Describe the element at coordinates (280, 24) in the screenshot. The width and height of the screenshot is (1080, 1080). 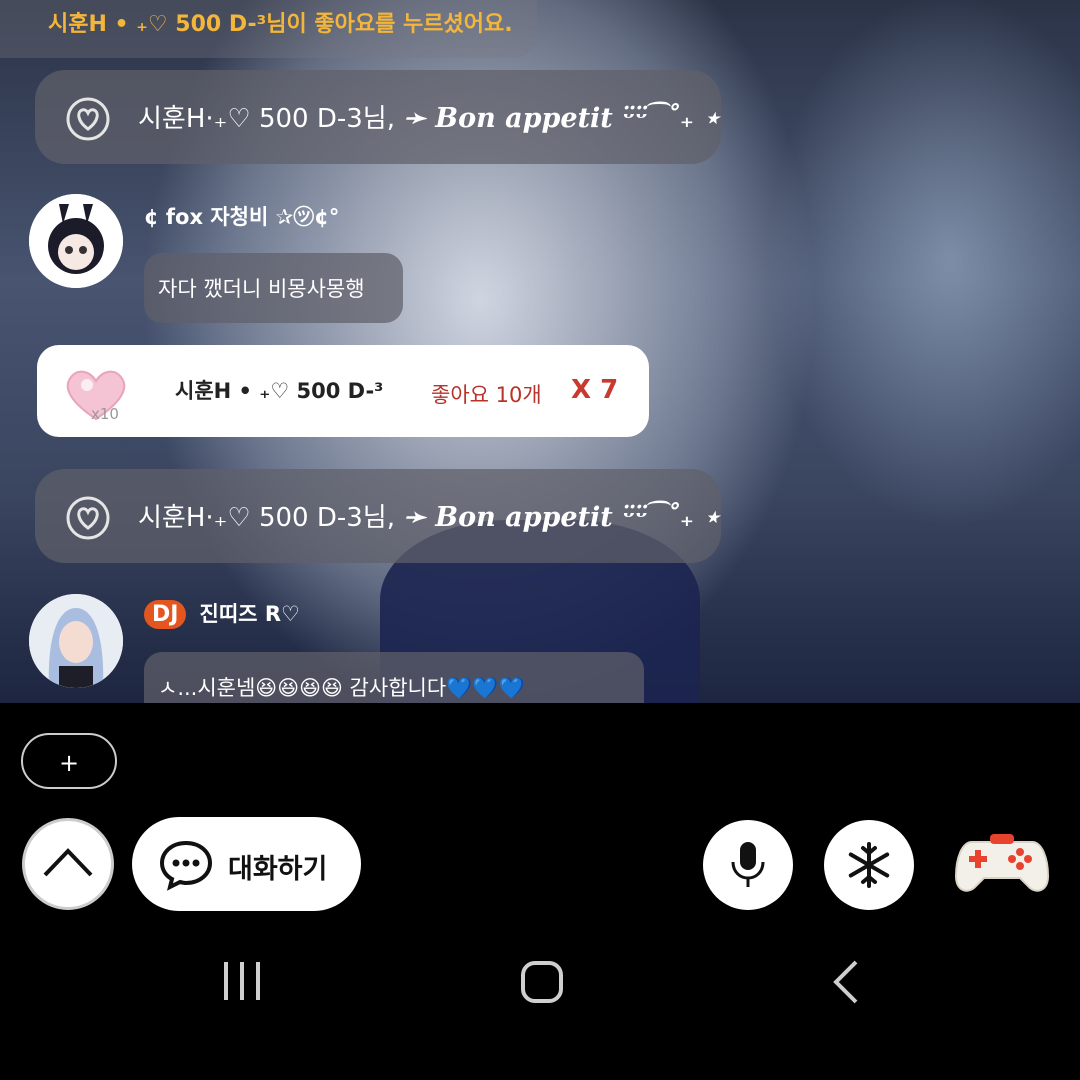
I see `like-notice-text: 시훈H • ₊♡ 500 D-³님이 좋아요를 누르셨어요.` at that location.